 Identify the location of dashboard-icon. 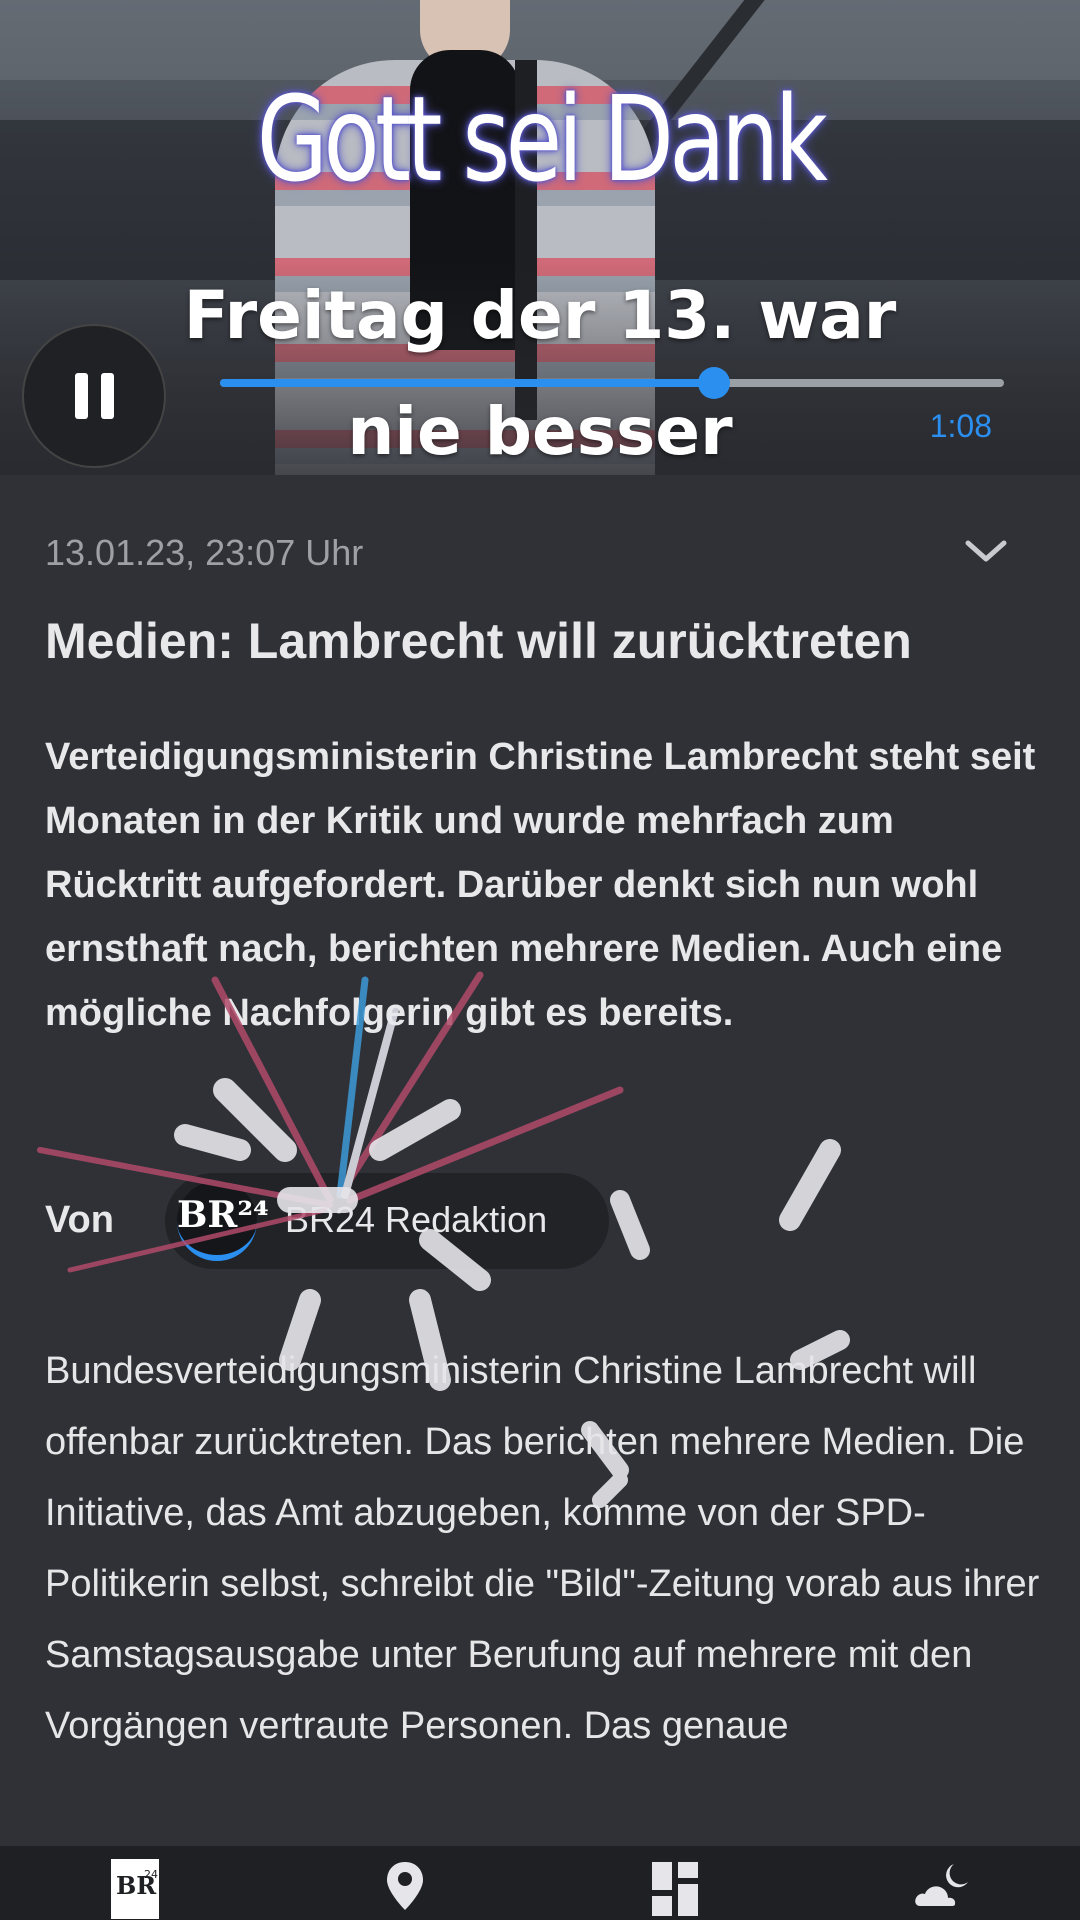
(675, 1889).